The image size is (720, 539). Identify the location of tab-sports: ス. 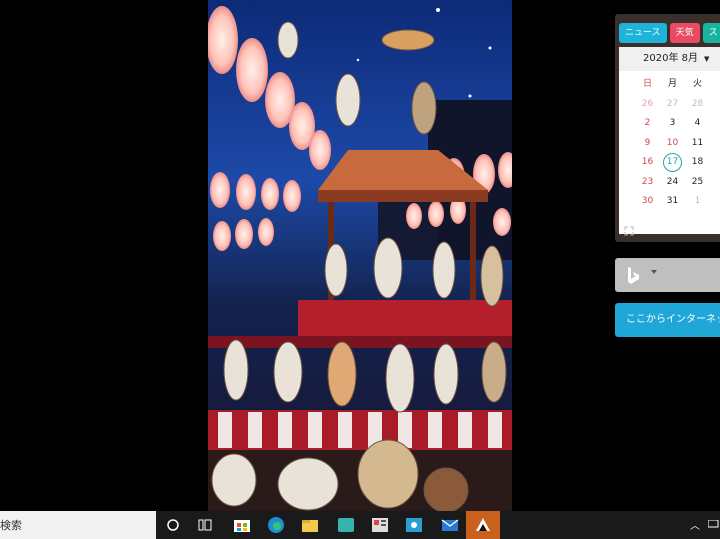
(711, 33).